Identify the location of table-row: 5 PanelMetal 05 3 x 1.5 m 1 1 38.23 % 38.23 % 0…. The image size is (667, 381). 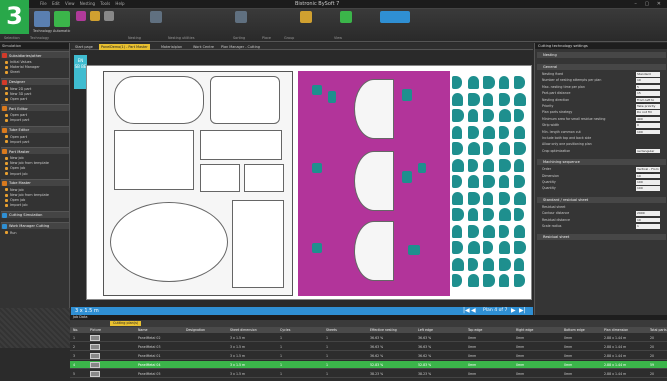
(368, 374).